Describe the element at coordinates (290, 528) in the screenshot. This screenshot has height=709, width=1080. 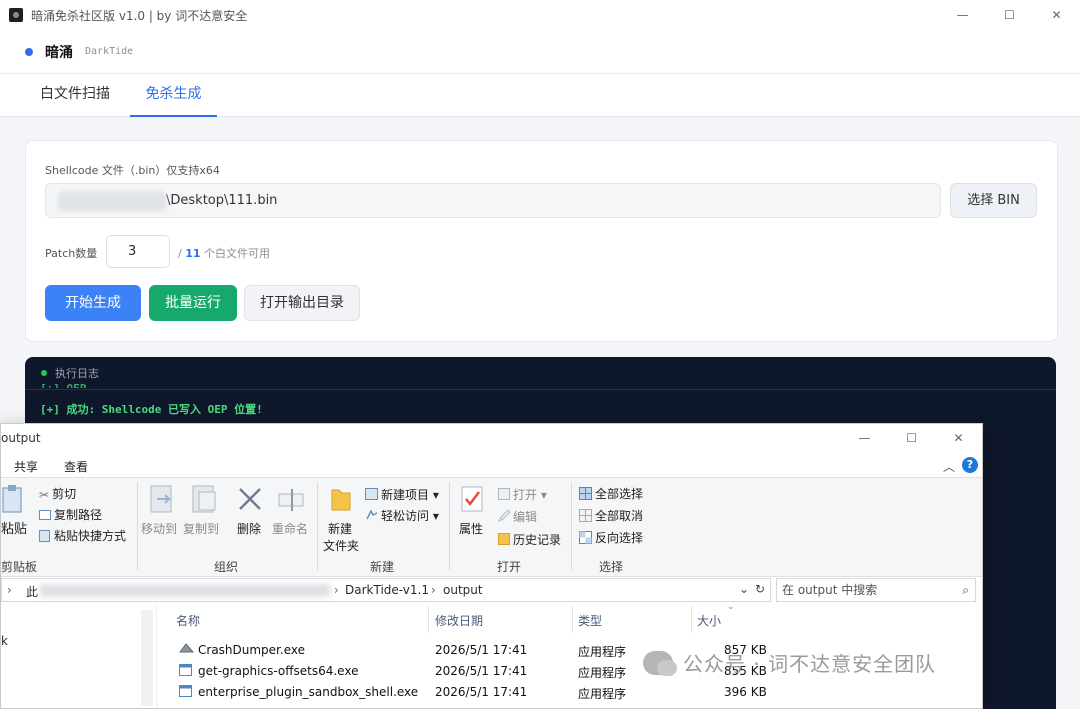
I see `rename-button: 重命名` at that location.